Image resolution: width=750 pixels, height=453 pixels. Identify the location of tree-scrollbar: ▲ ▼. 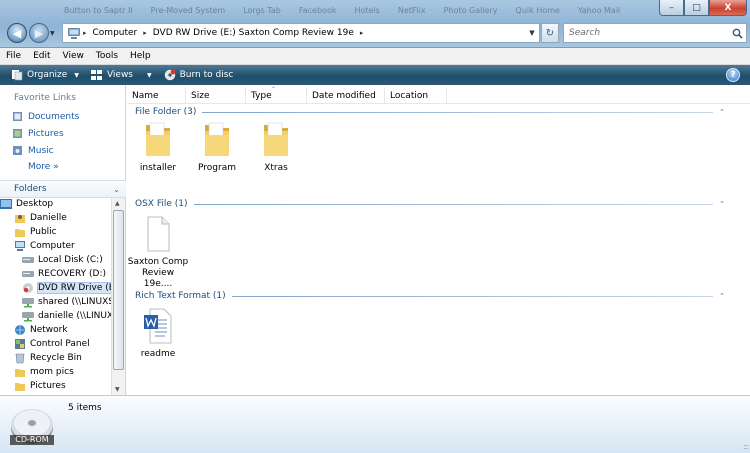
(118, 296).